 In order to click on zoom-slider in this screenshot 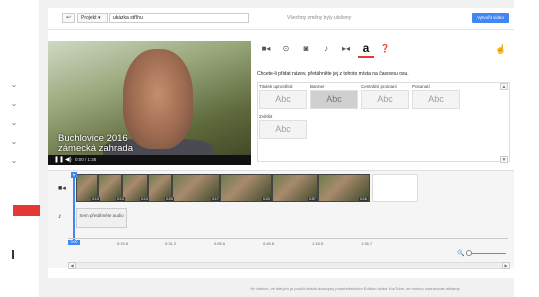, I will do `click(486, 253)`.